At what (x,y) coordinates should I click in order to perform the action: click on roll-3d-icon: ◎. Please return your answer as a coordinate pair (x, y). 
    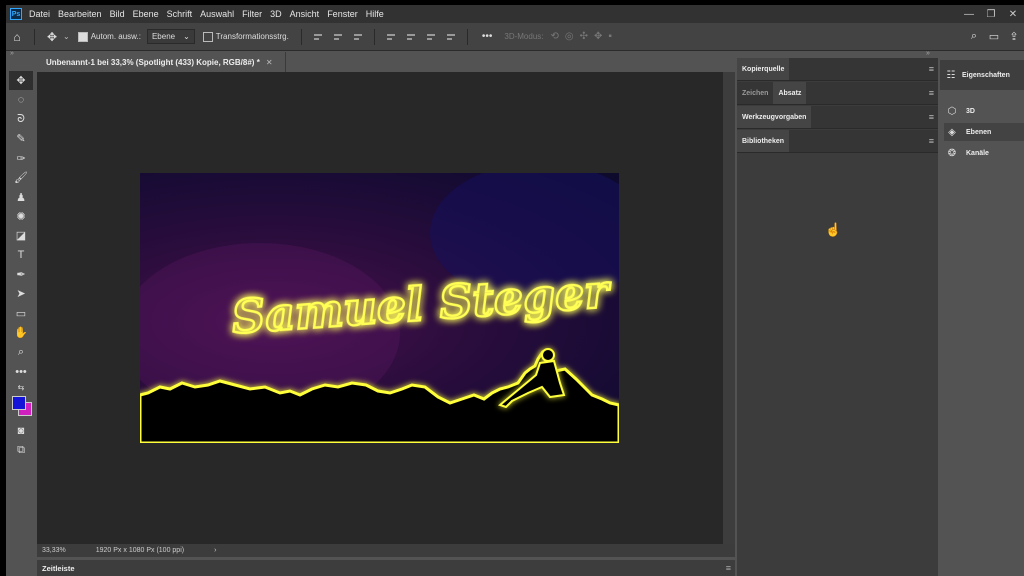
    Looking at the image, I should click on (569, 36).